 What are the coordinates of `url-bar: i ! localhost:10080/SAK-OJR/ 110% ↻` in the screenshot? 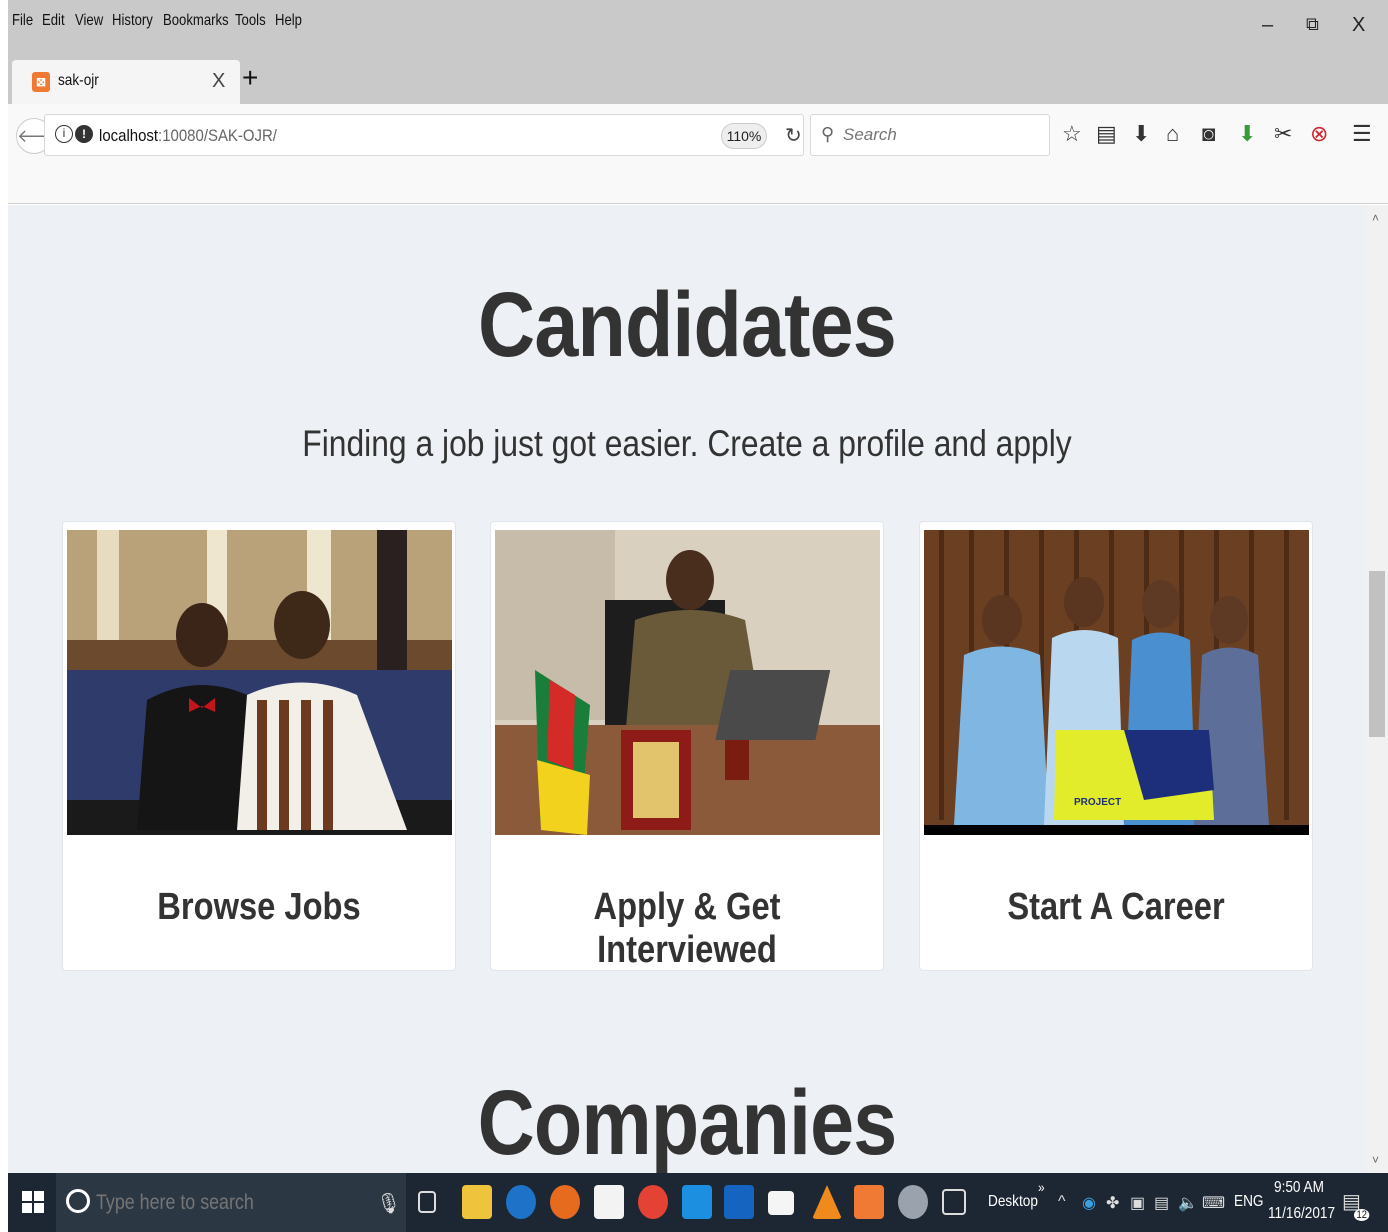 It's located at (424, 135).